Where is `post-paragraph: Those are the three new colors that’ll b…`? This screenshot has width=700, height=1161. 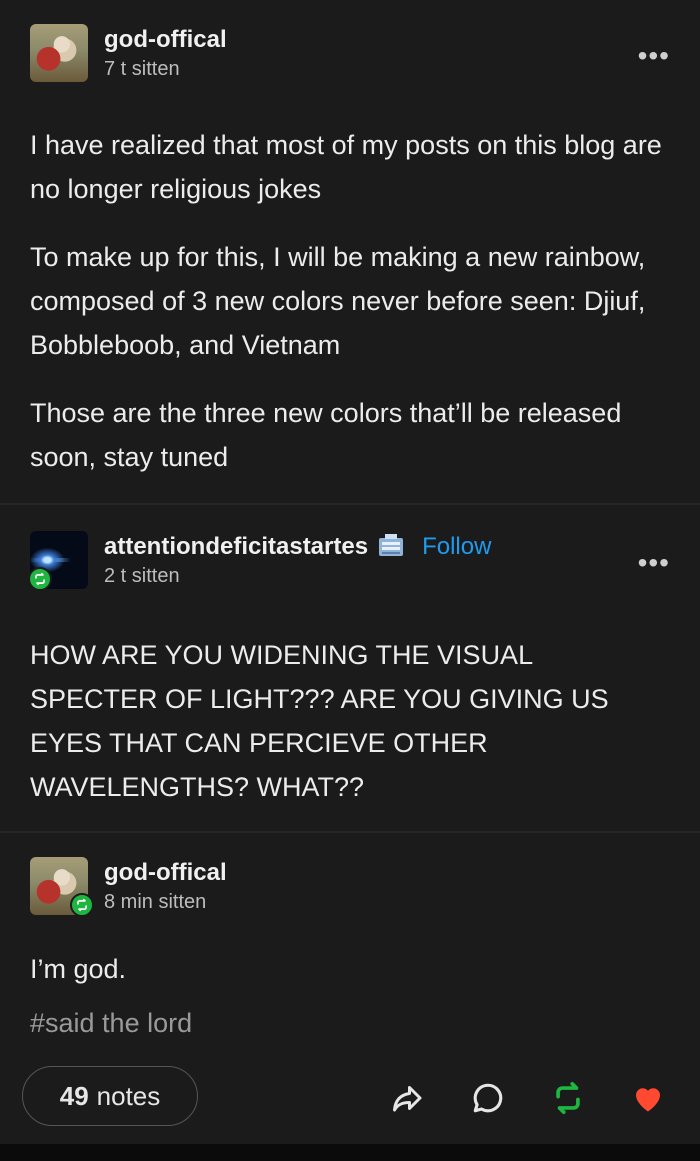
post-paragraph: Those are the three new colors that’ll b… is located at coordinates (326, 435).